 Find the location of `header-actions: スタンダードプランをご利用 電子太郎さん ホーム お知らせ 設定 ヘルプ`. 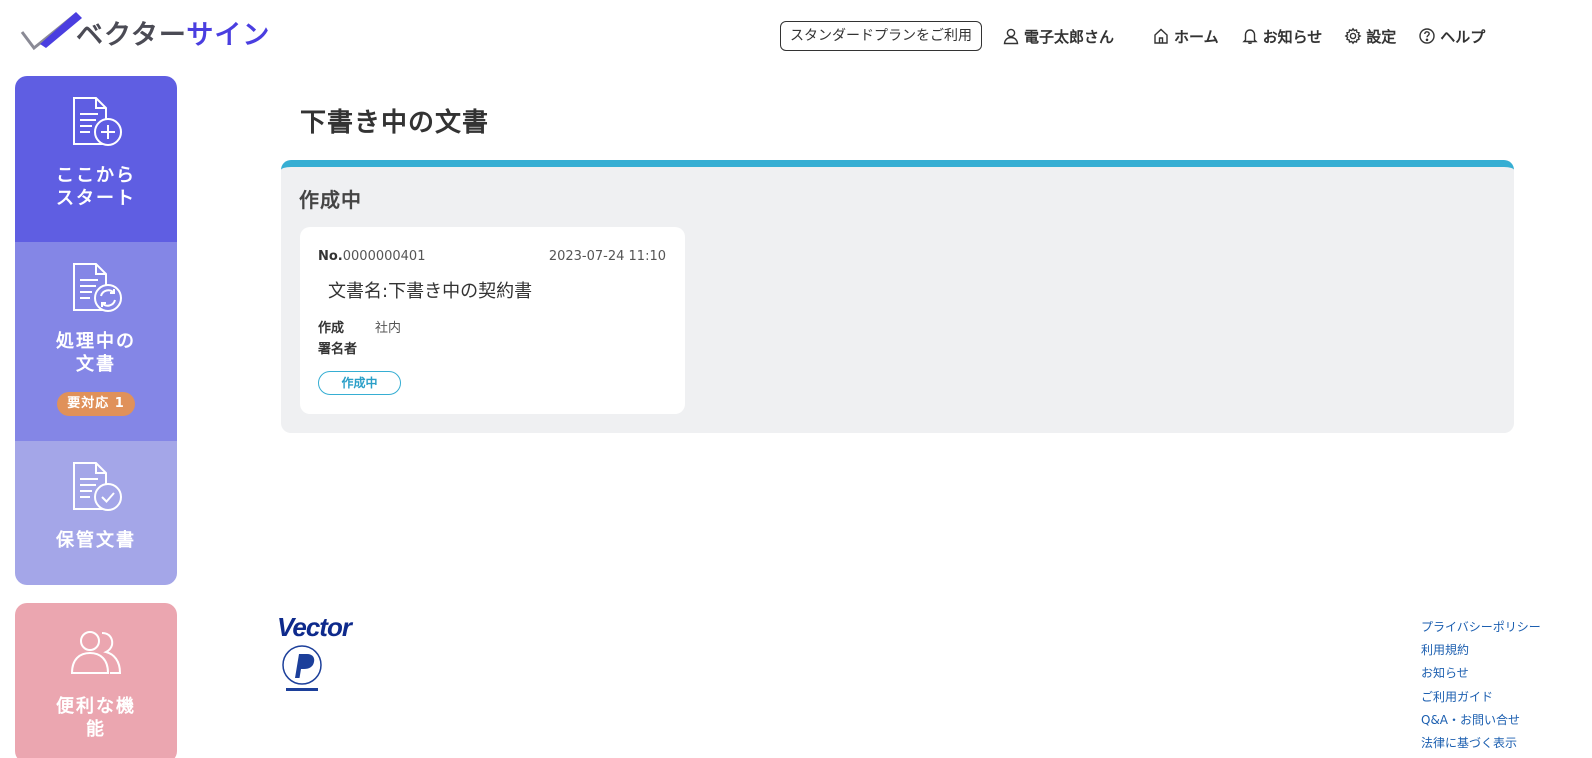

header-actions: スタンダードプランをご利用 電子太郎さん ホーム お知らせ 設定 ヘルプ is located at coordinates (1143, 36).